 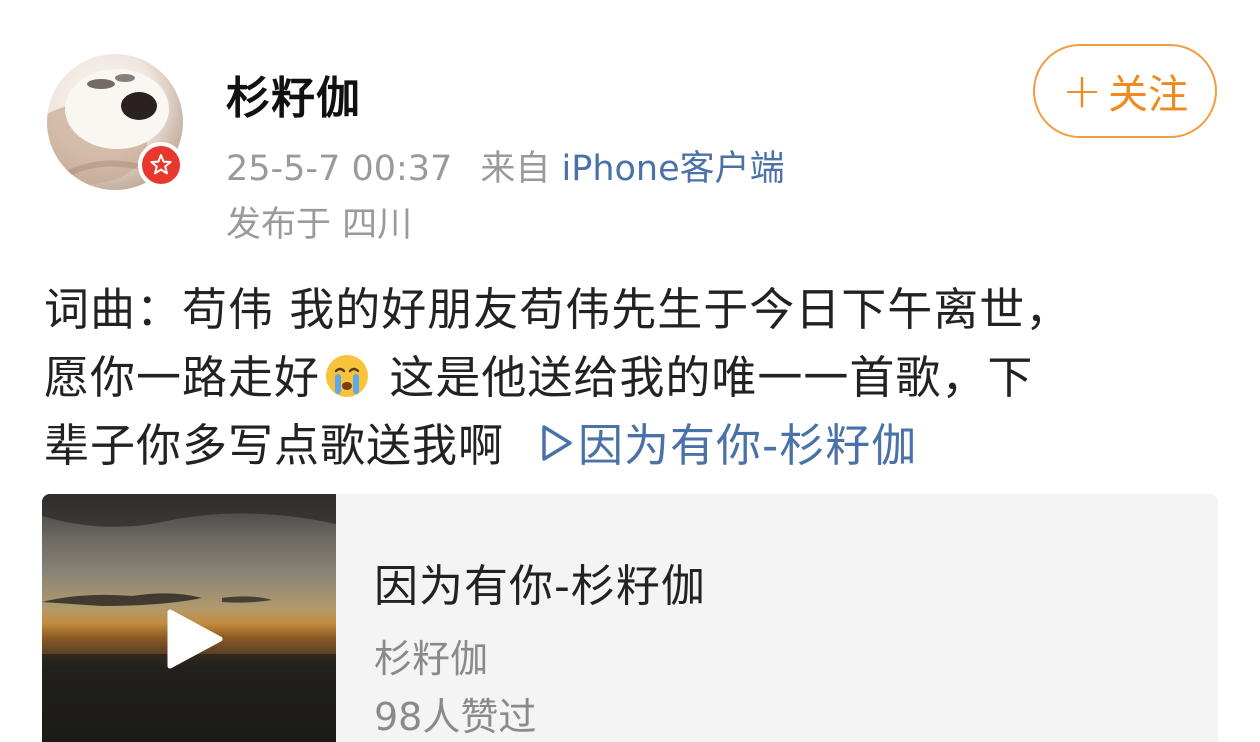 What do you see at coordinates (339, 169) in the screenshot?
I see `post-timestamp: 25-5-7 00:37` at bounding box center [339, 169].